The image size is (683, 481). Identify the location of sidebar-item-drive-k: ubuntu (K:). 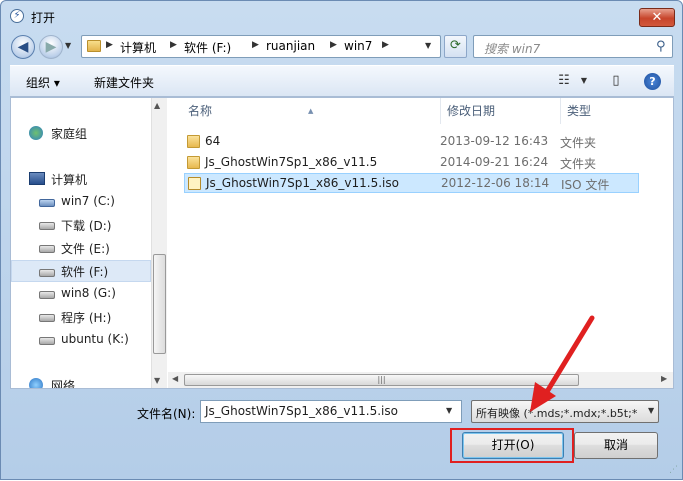
(81, 340).